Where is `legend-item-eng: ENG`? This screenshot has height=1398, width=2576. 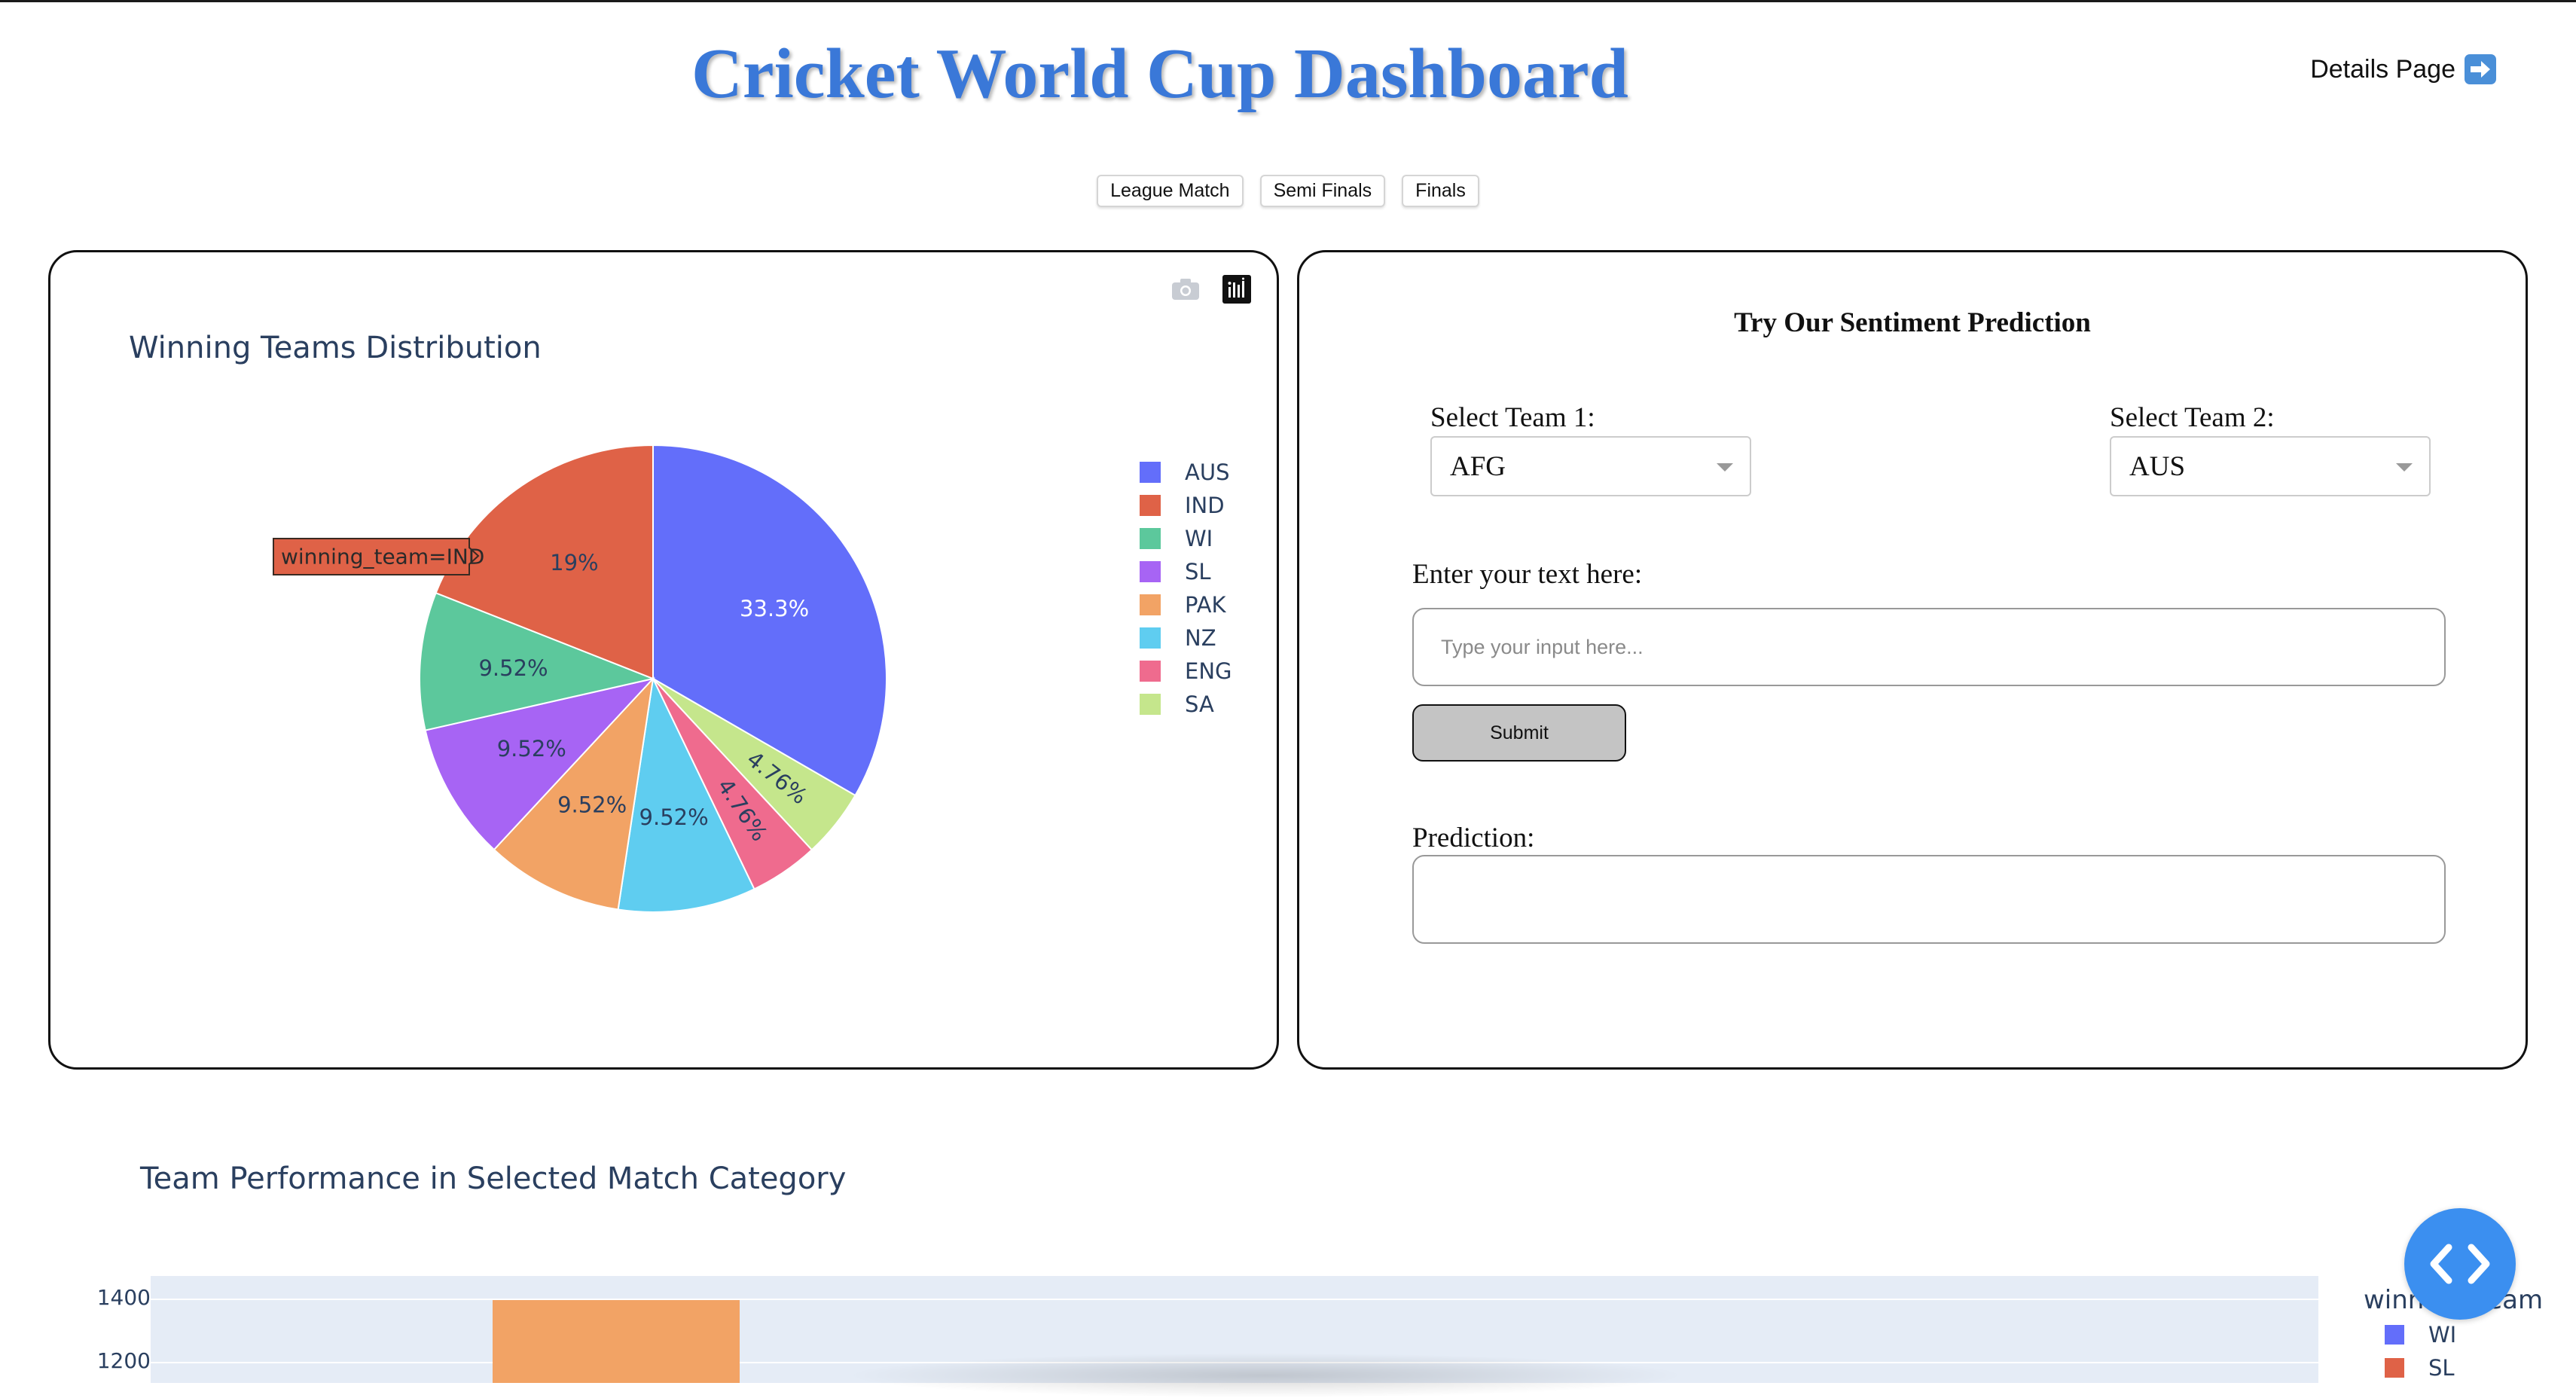
legend-item-eng: ENG is located at coordinates (1186, 671).